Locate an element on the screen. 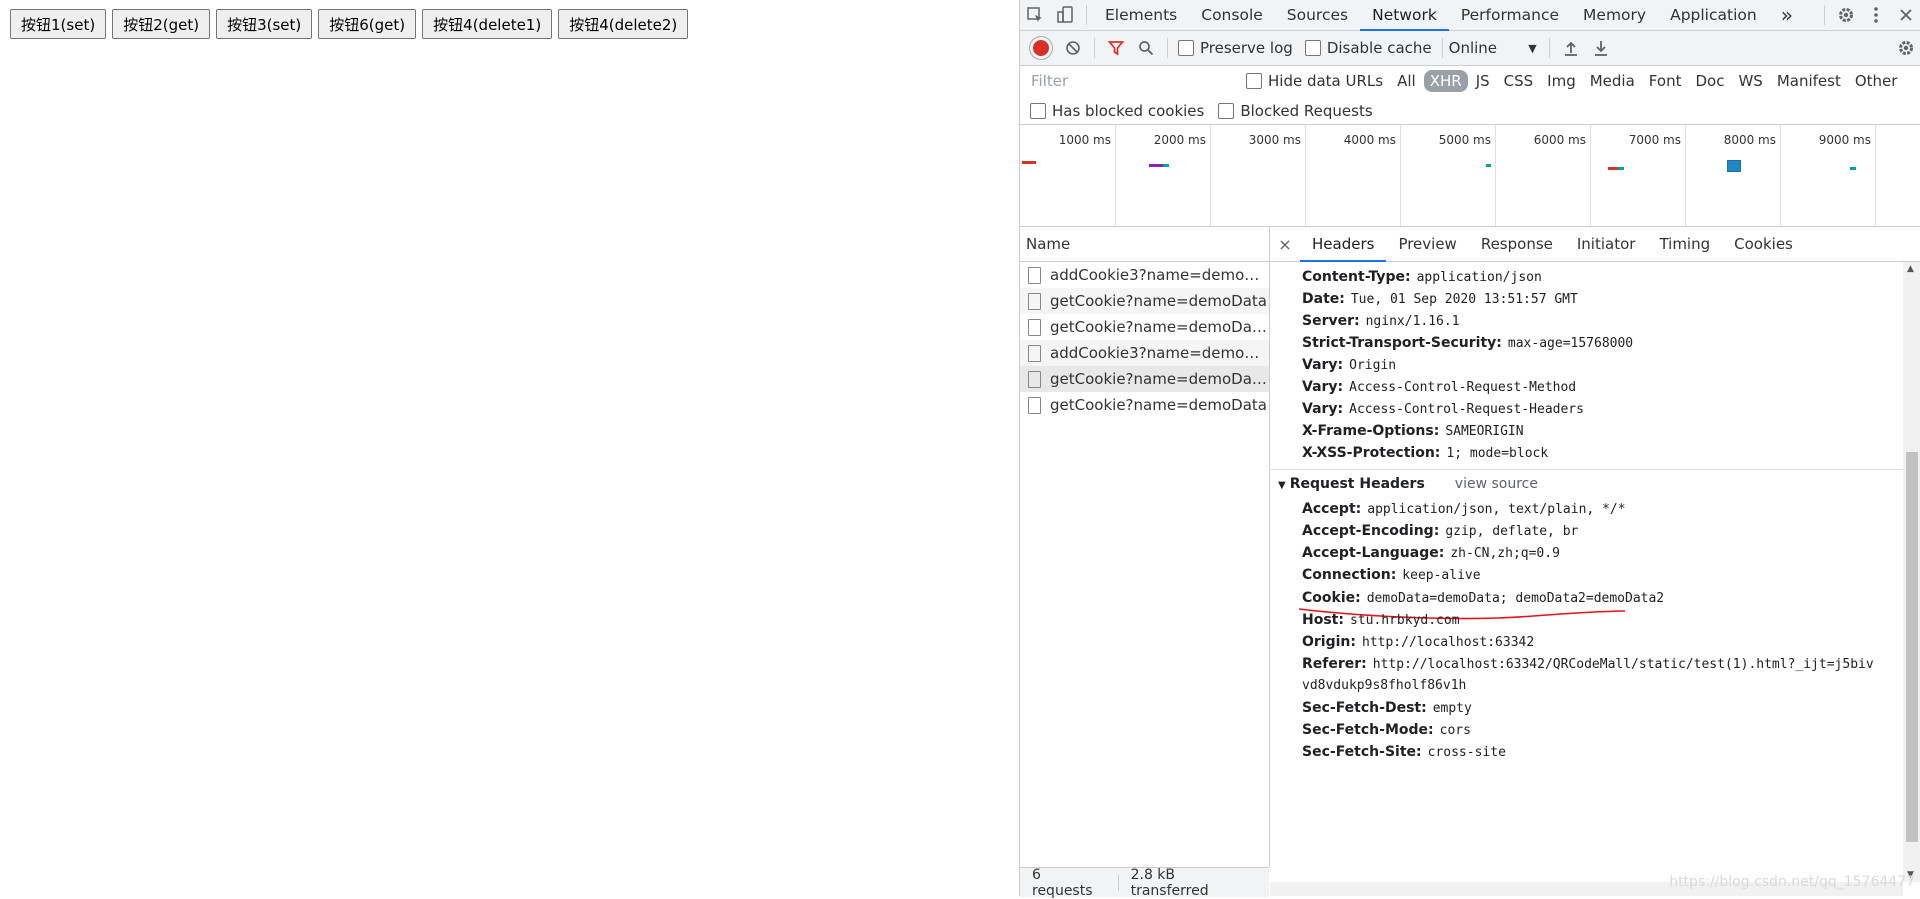  record-icon is located at coordinates (1041, 48).